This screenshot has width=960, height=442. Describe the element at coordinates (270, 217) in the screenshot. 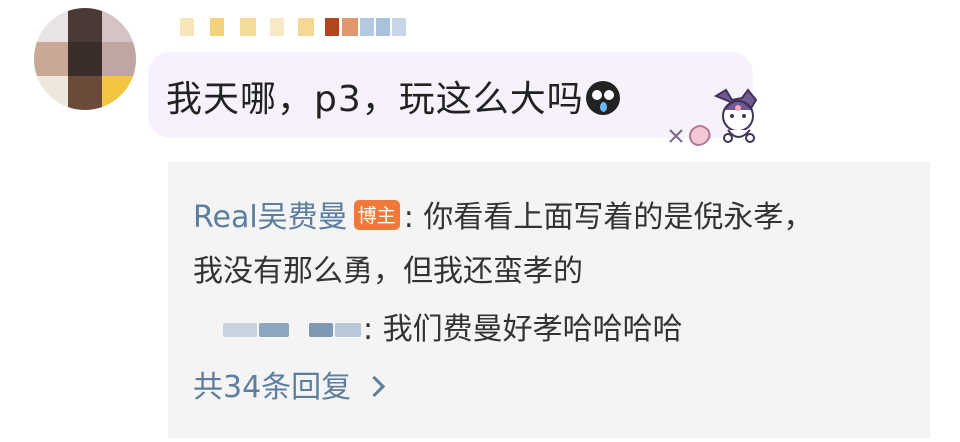

I see `reply-author: Real吴费曼` at that location.